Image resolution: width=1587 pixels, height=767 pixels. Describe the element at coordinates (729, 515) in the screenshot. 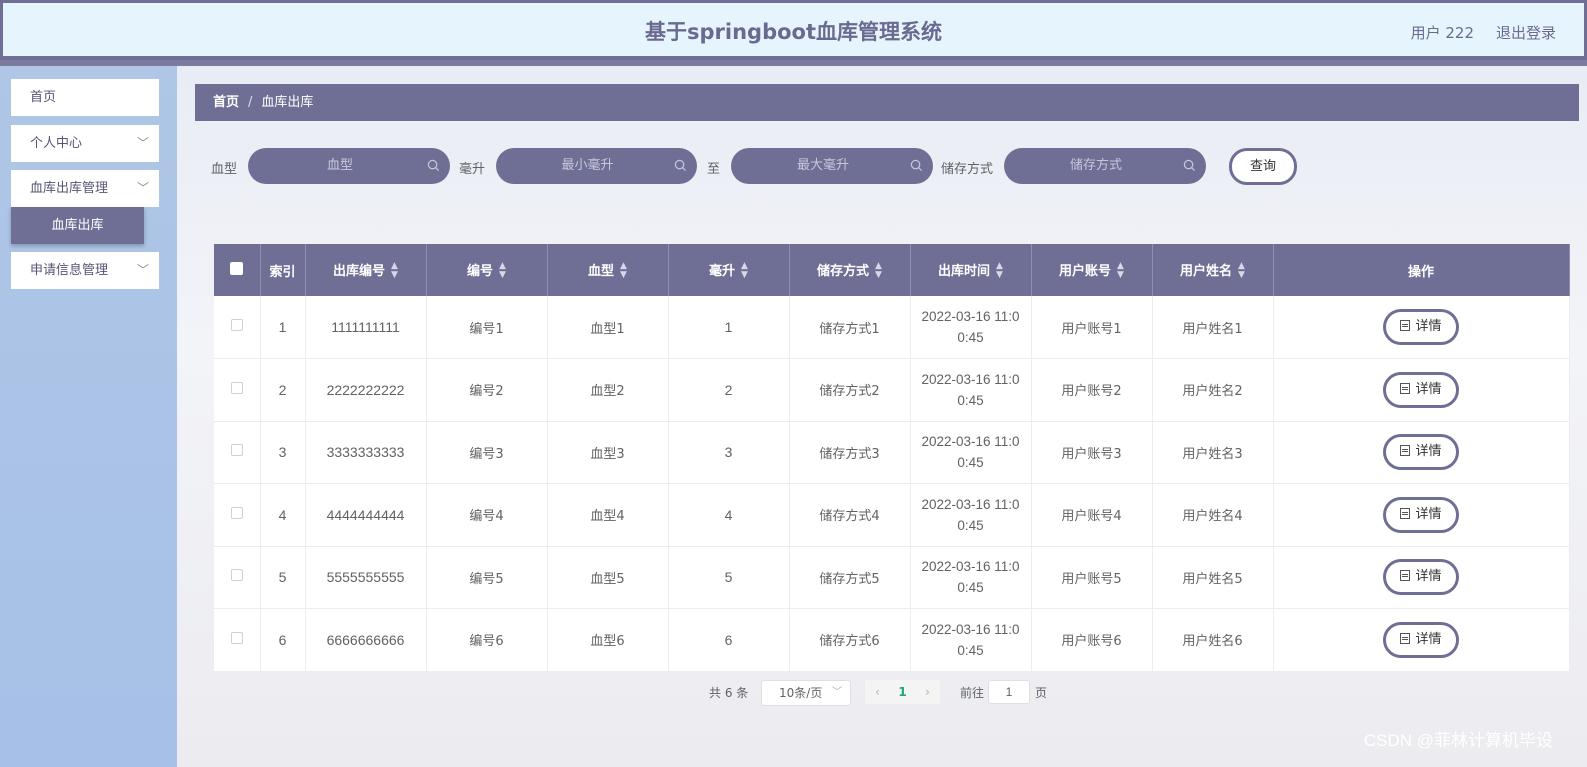

I see `cell-ml: 4` at that location.